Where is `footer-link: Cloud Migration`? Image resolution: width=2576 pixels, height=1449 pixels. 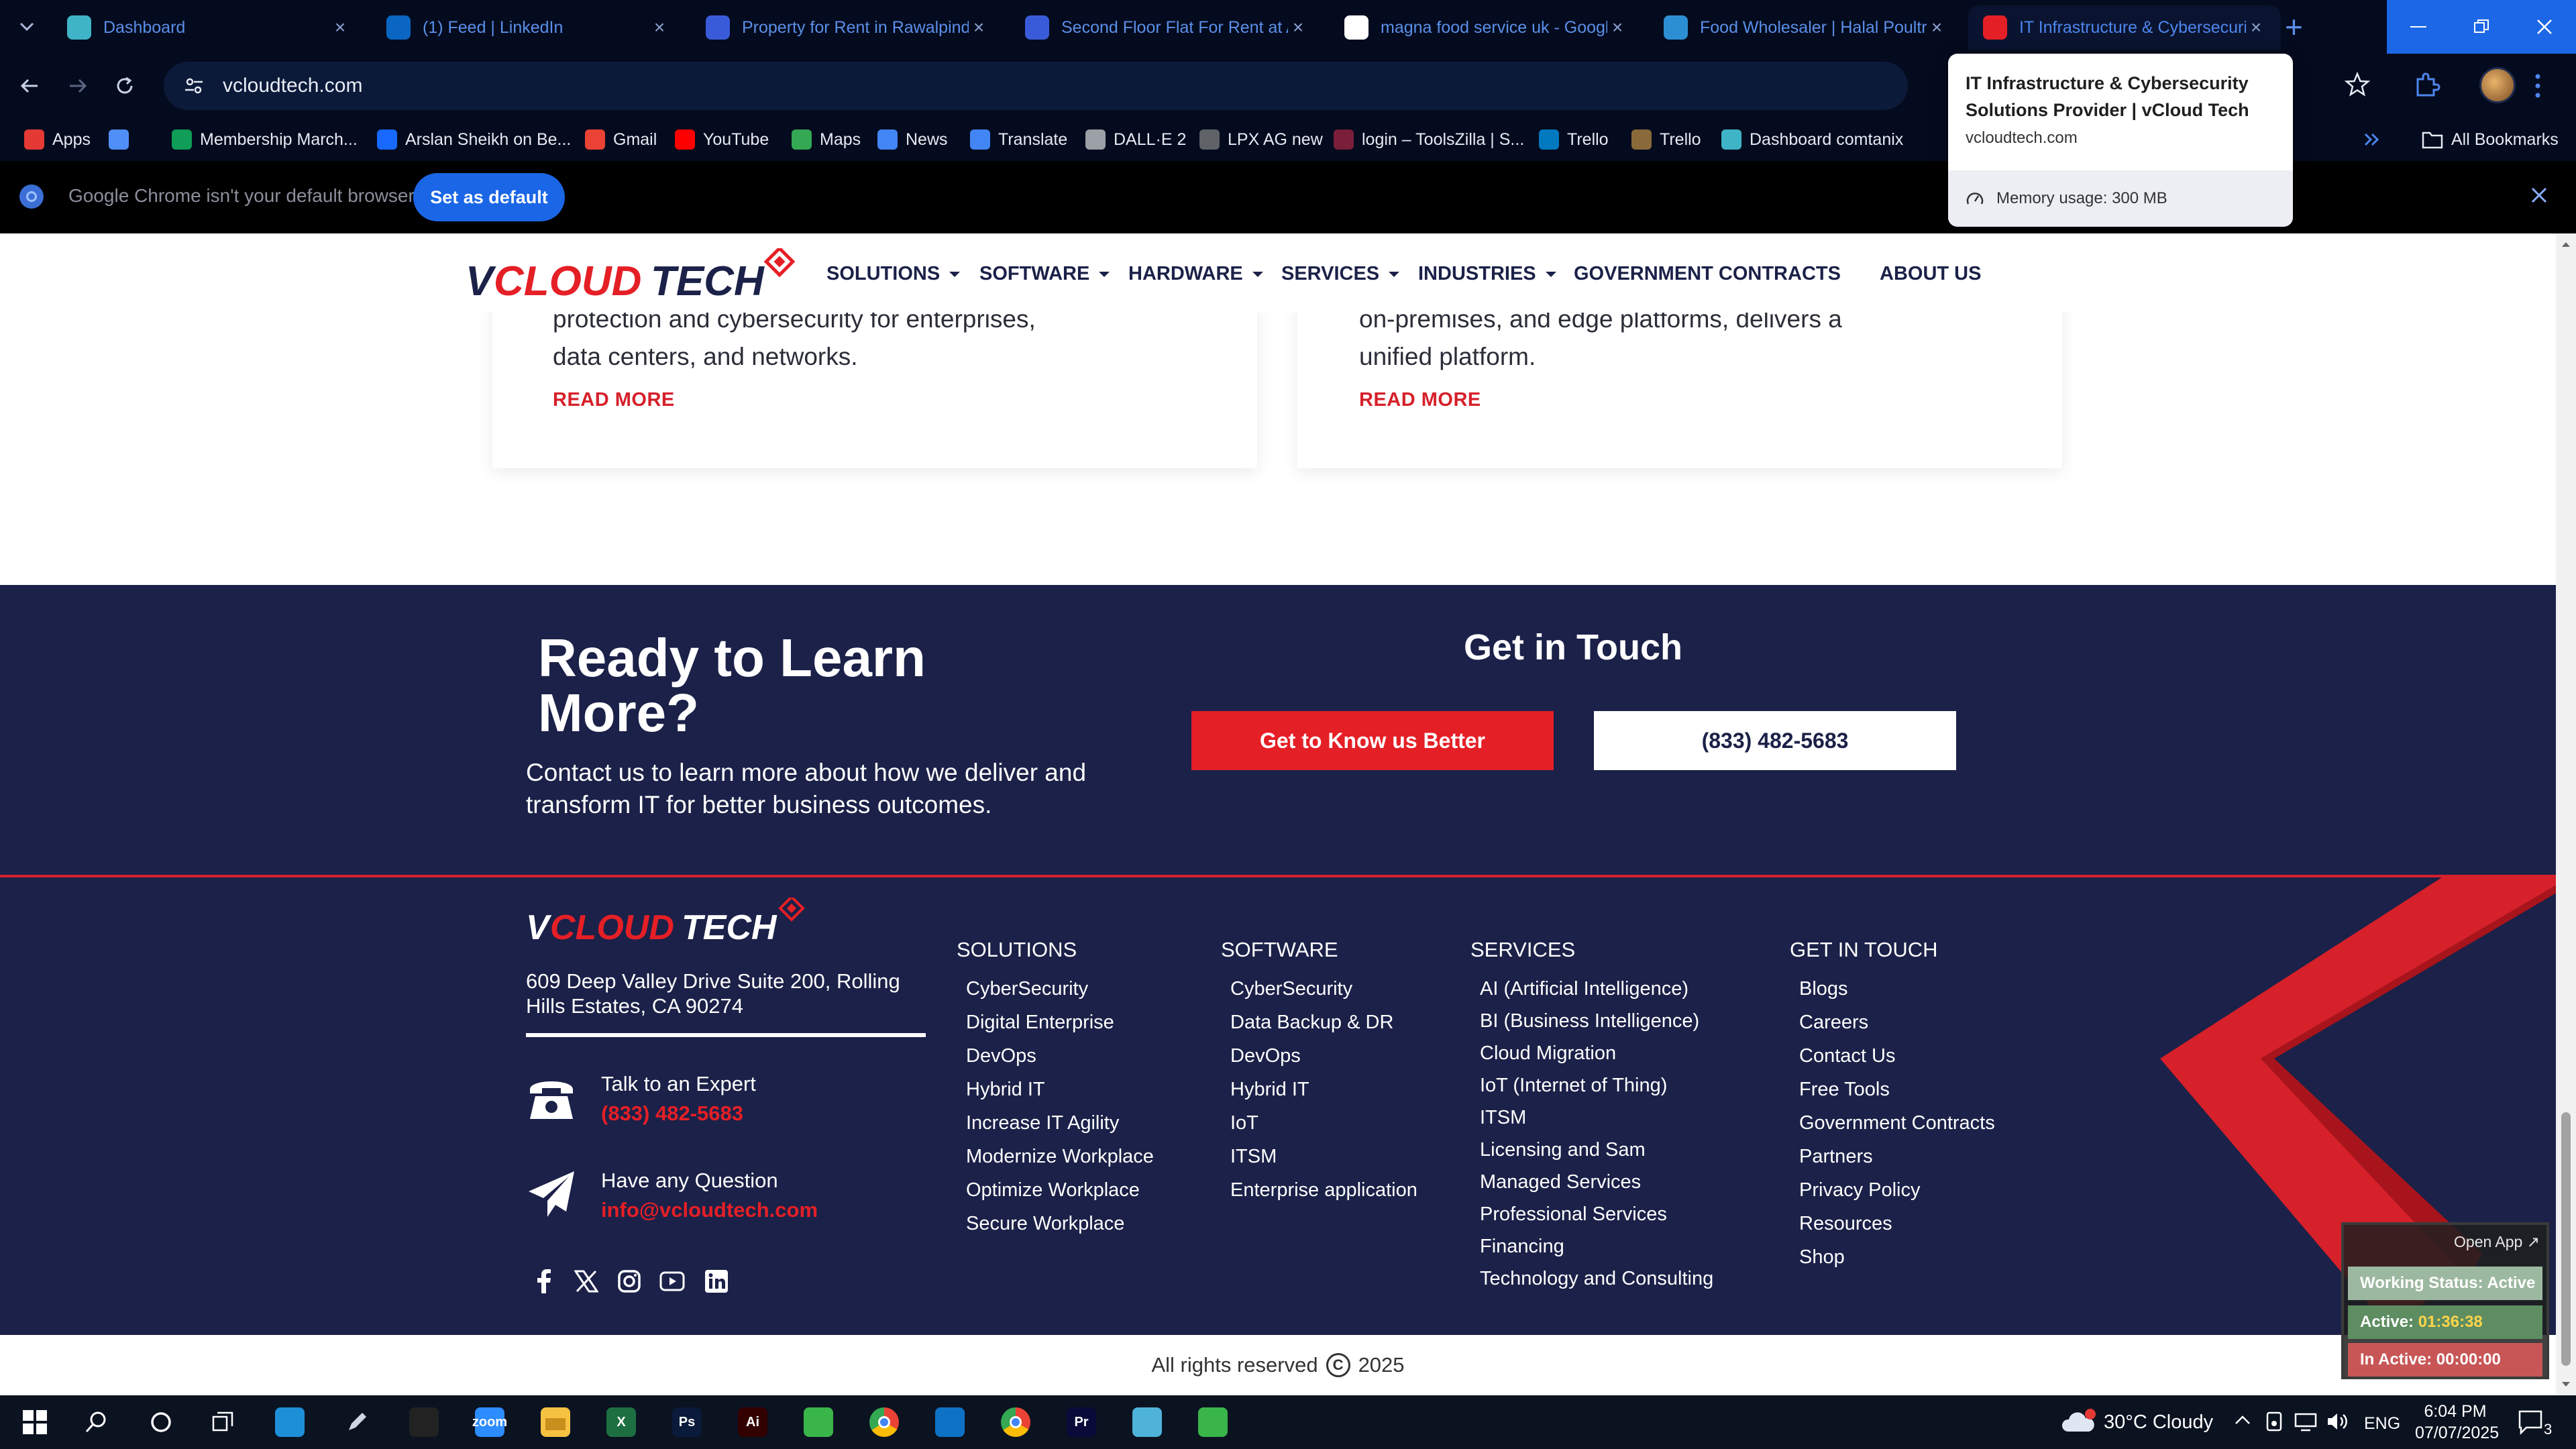 footer-link: Cloud Migration is located at coordinates (1591, 1056).